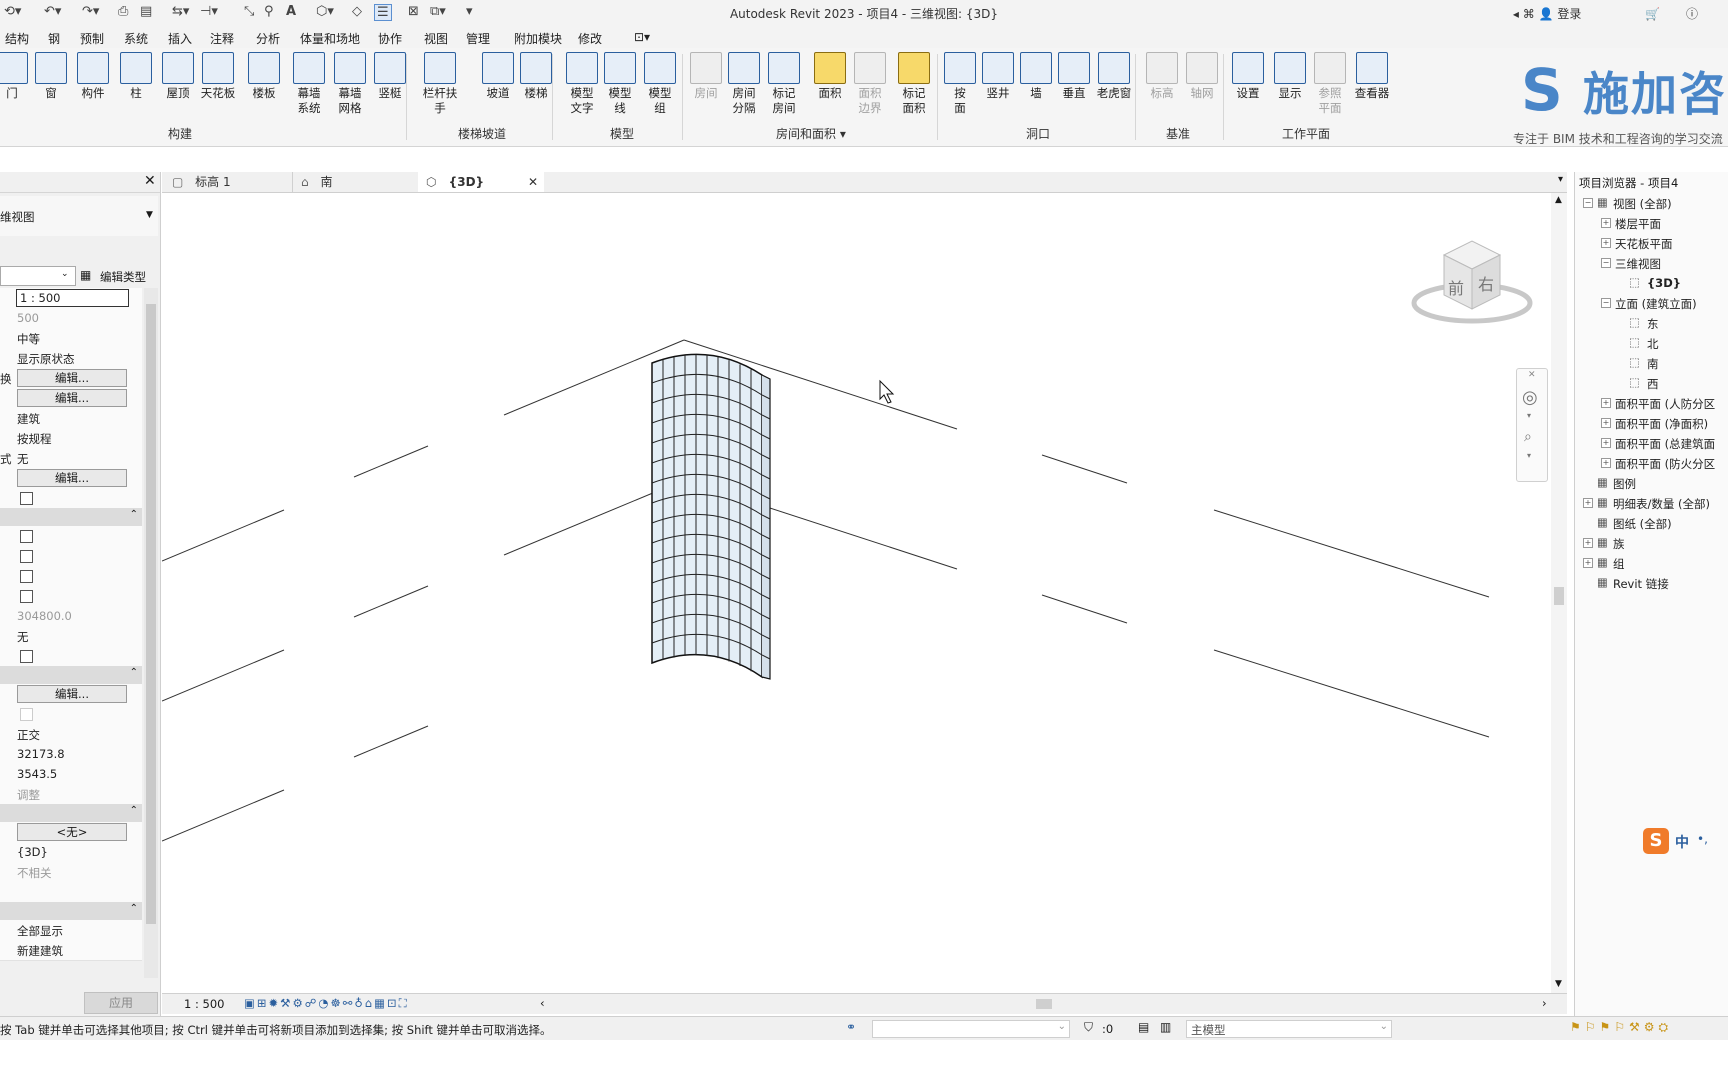 The height and width of the screenshot is (1080, 1728). Describe the element at coordinates (1558, 984) in the screenshot. I see `scroll-down-icon: ▼` at that location.